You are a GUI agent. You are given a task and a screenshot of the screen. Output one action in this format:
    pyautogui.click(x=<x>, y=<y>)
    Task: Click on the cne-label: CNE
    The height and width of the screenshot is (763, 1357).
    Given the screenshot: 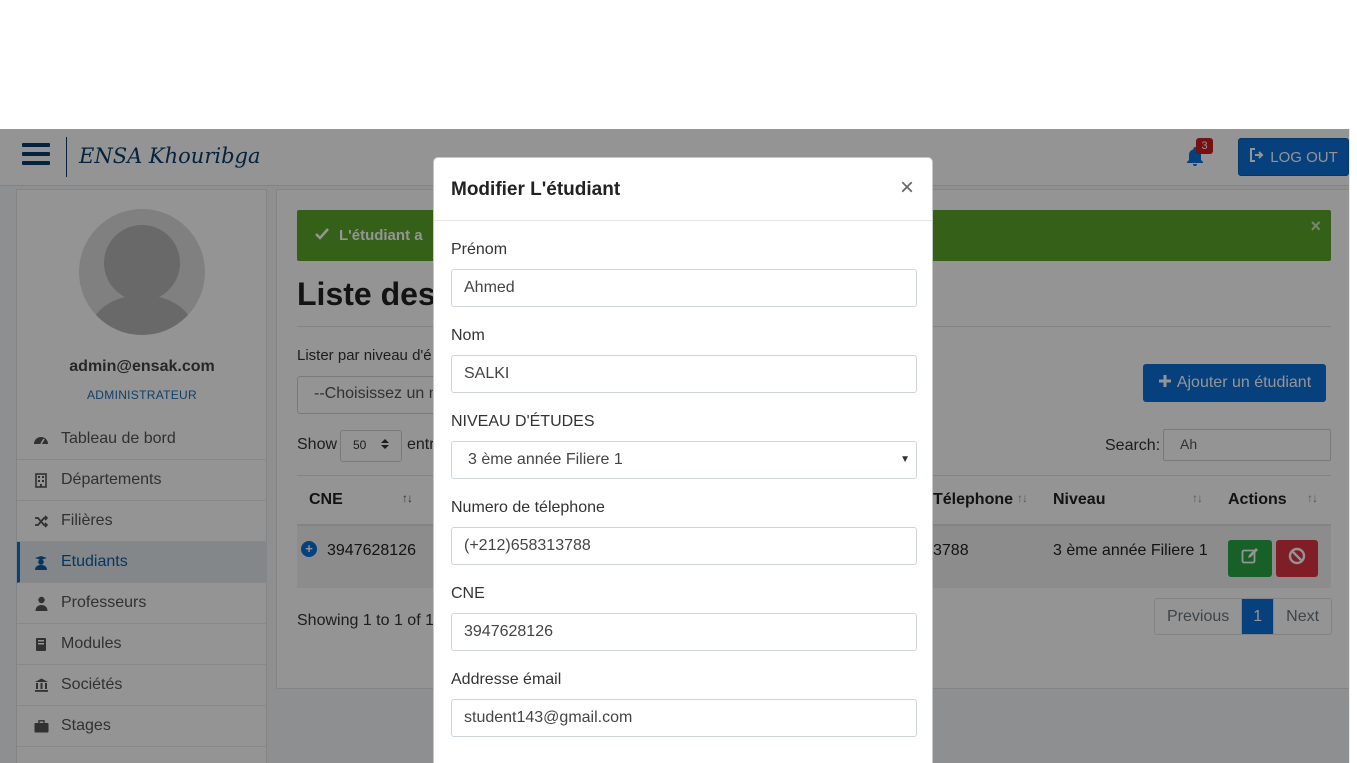 What is the action you would take?
    pyautogui.click(x=468, y=593)
    